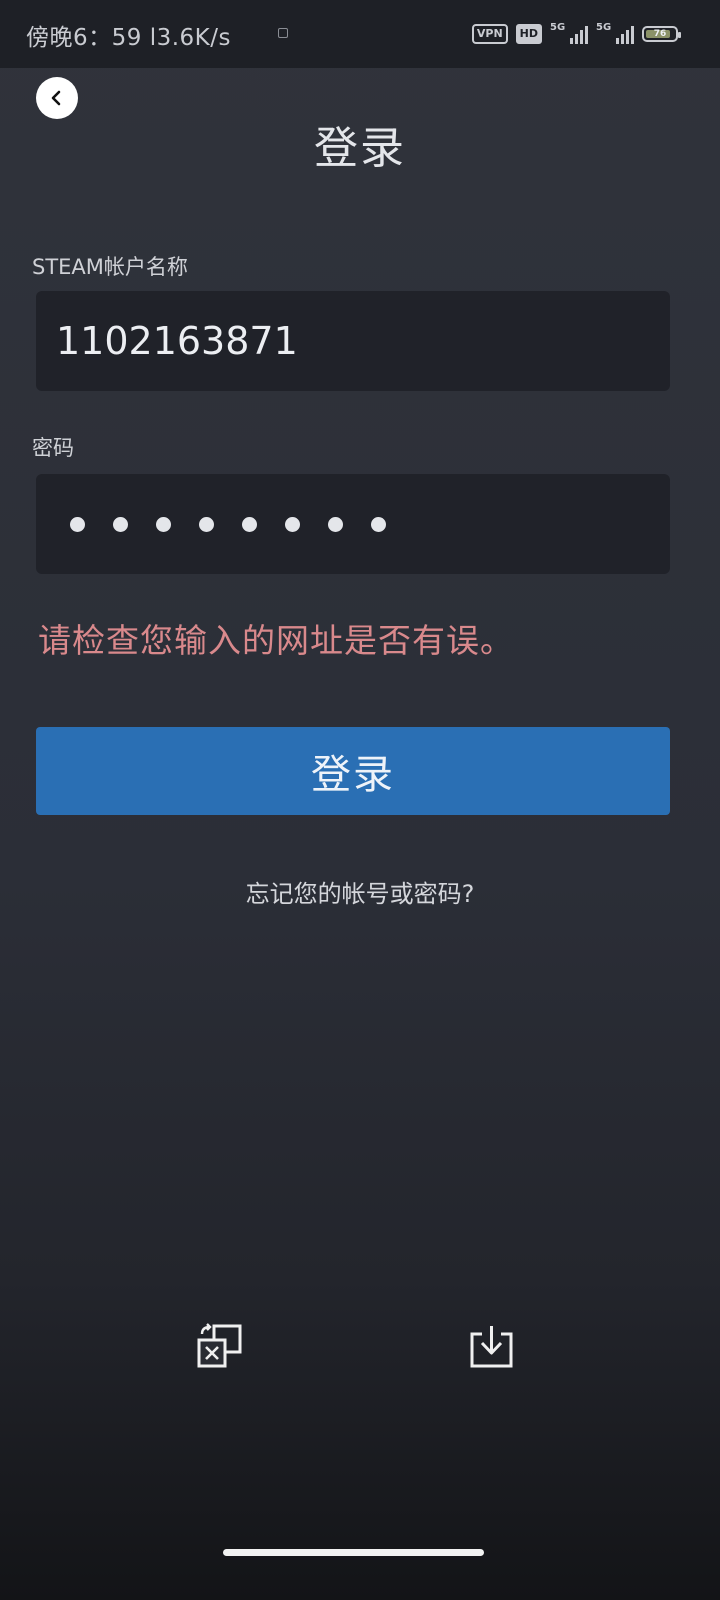 The width and height of the screenshot is (720, 1600). What do you see at coordinates (56, 98) in the screenshot?
I see `chevron-left-icon` at bounding box center [56, 98].